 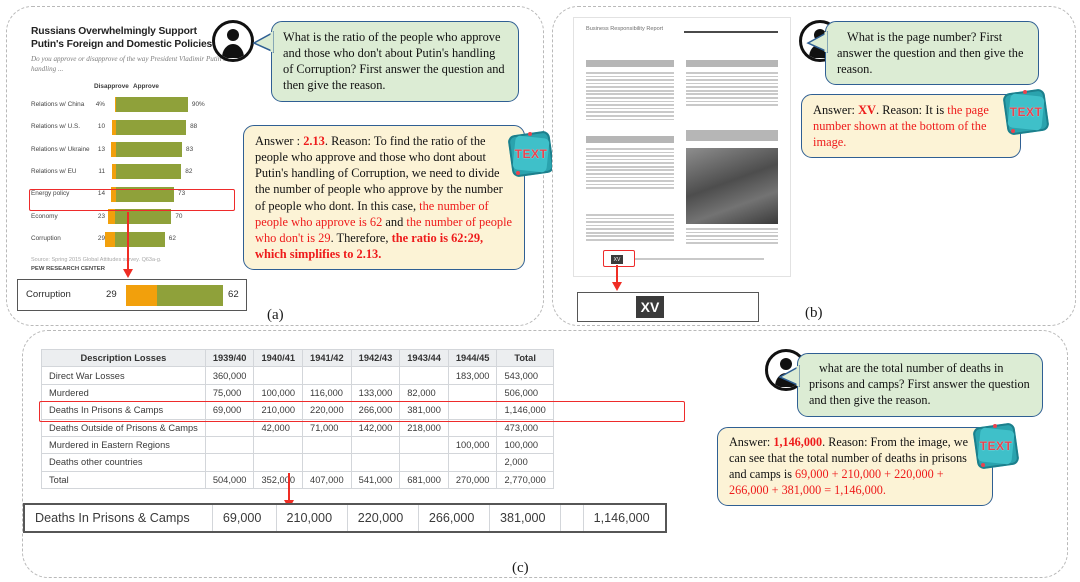 What do you see at coordinates (56, 127) in the screenshot?
I see `pew-row-label: Relations w/ U.S.` at bounding box center [56, 127].